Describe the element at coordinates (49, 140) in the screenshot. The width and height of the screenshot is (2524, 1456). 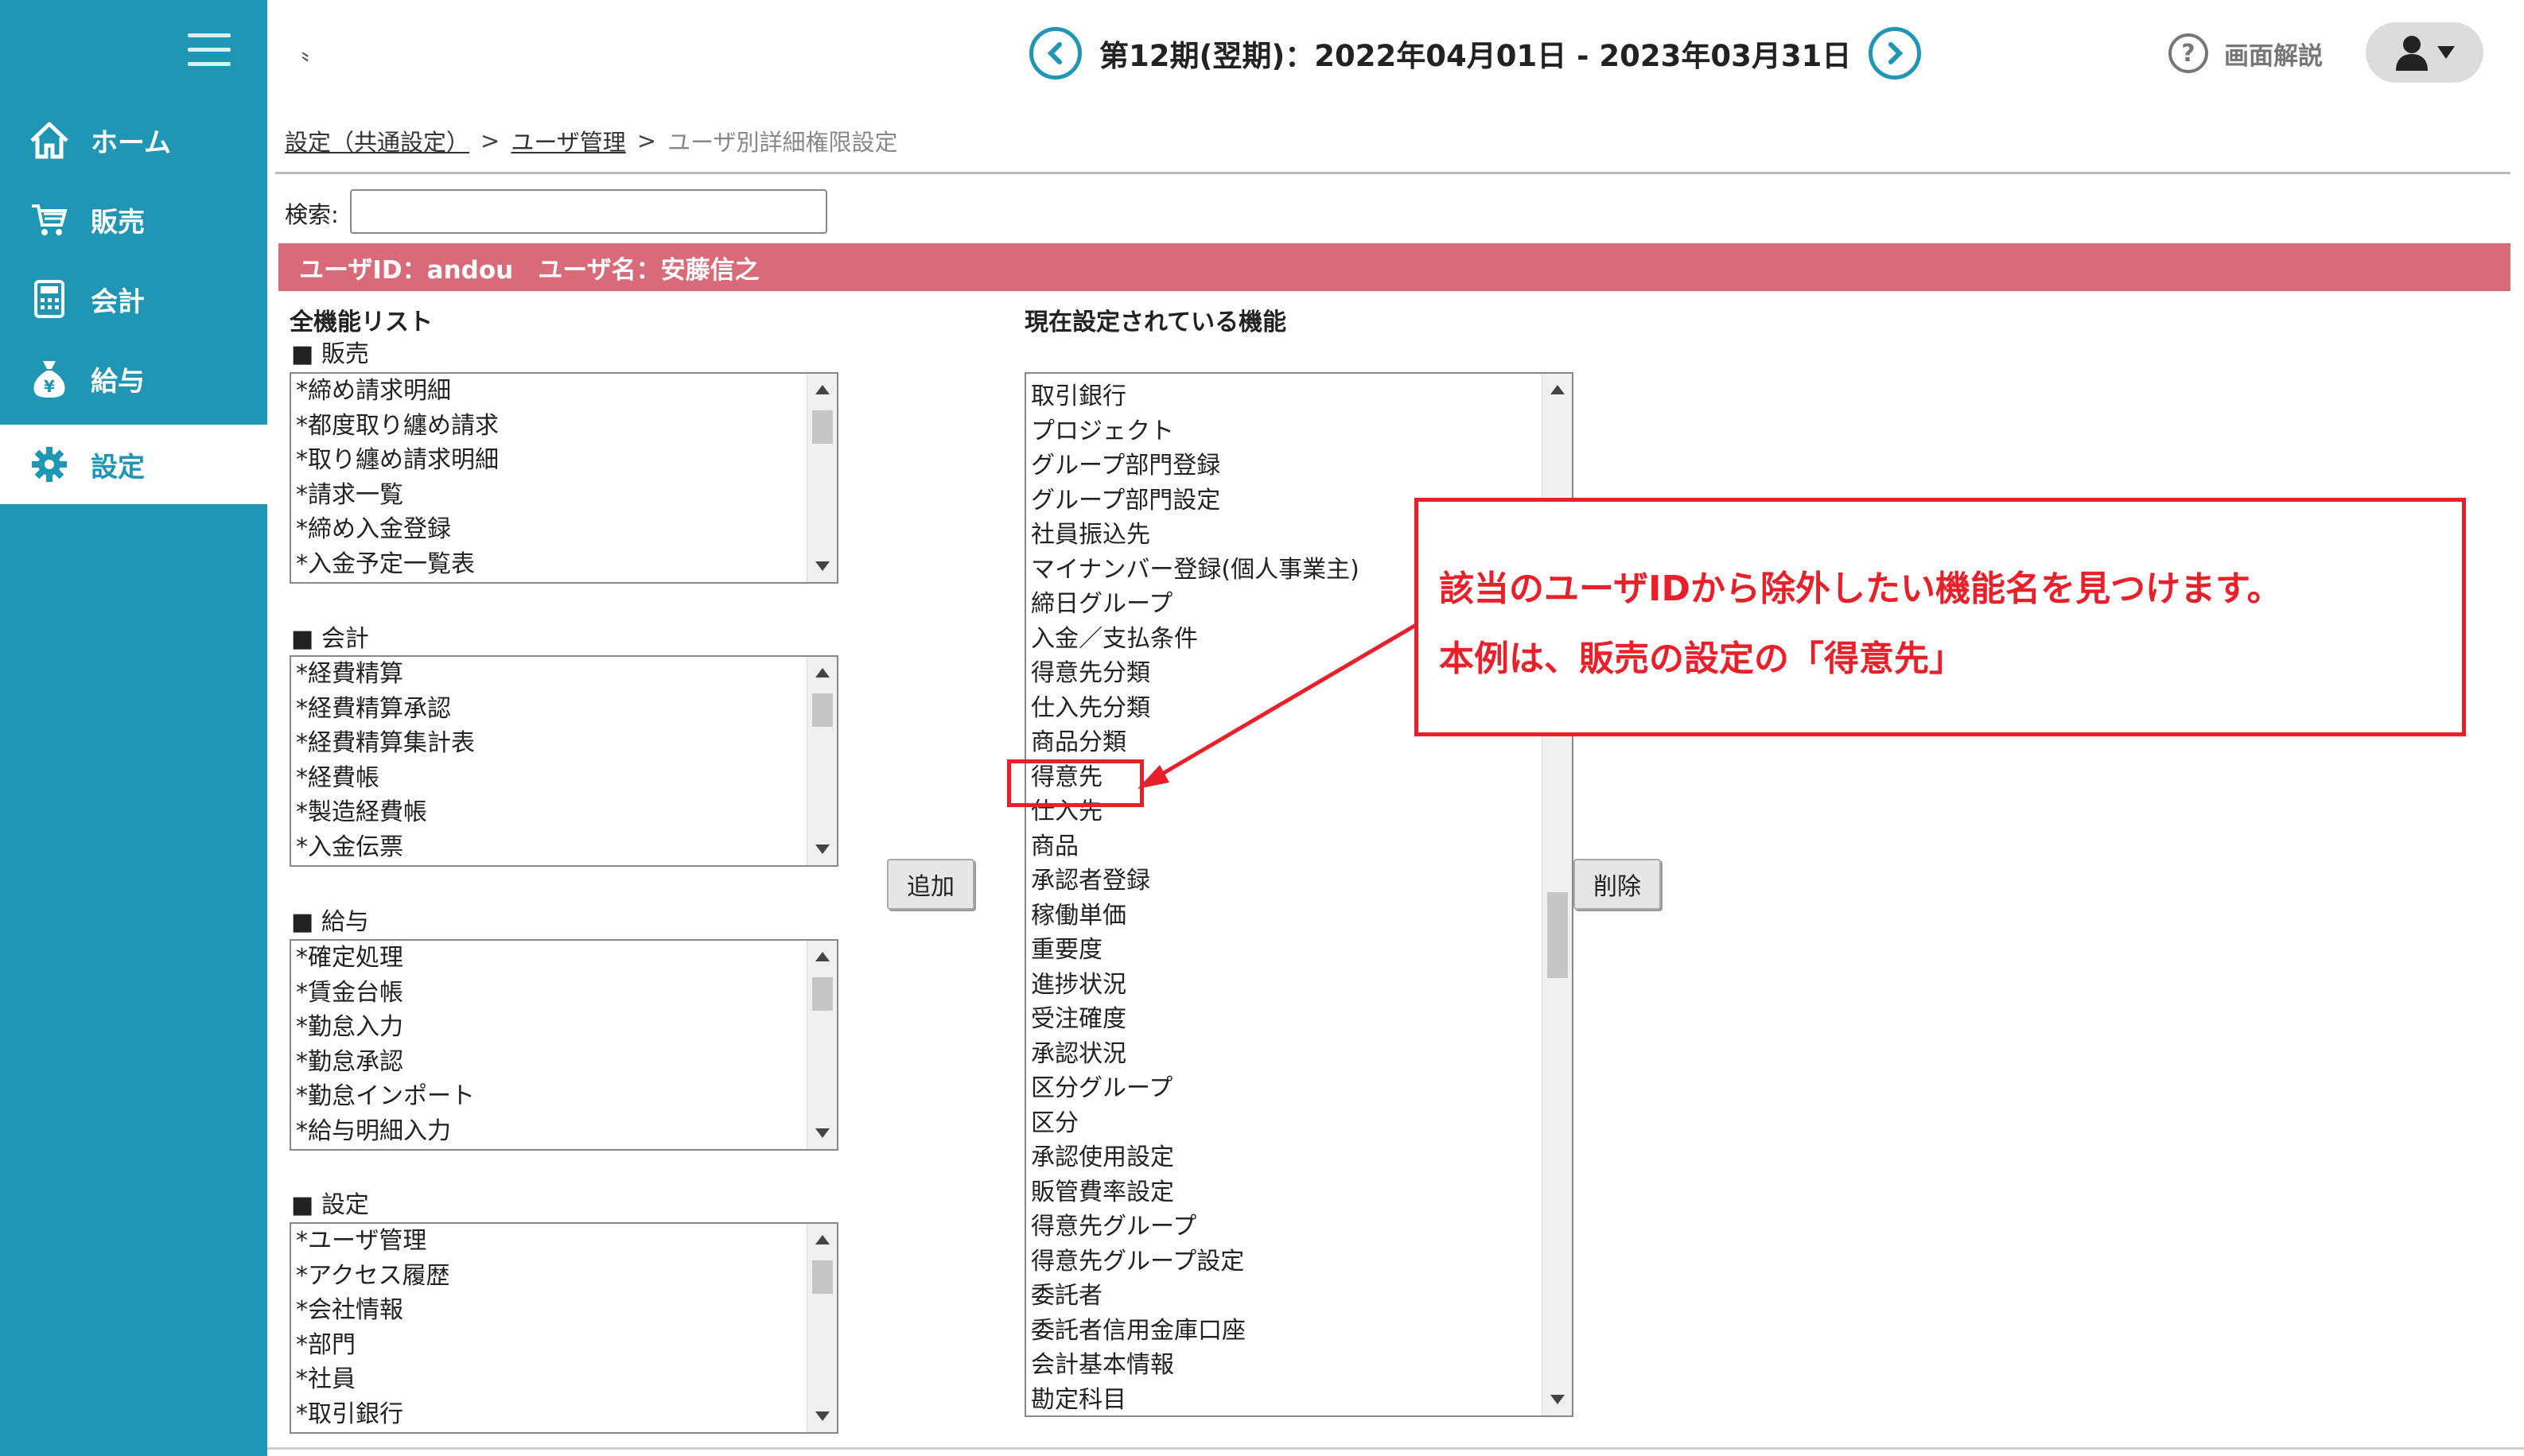
I see `home-icon` at that location.